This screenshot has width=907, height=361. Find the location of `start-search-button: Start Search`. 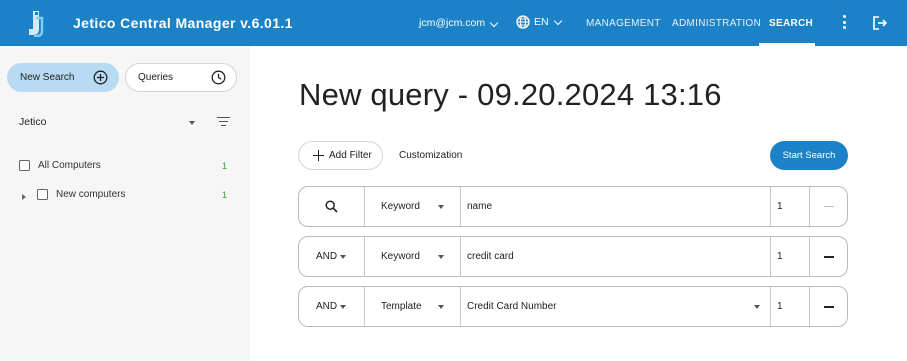

start-search-button: Start Search is located at coordinates (809, 155).